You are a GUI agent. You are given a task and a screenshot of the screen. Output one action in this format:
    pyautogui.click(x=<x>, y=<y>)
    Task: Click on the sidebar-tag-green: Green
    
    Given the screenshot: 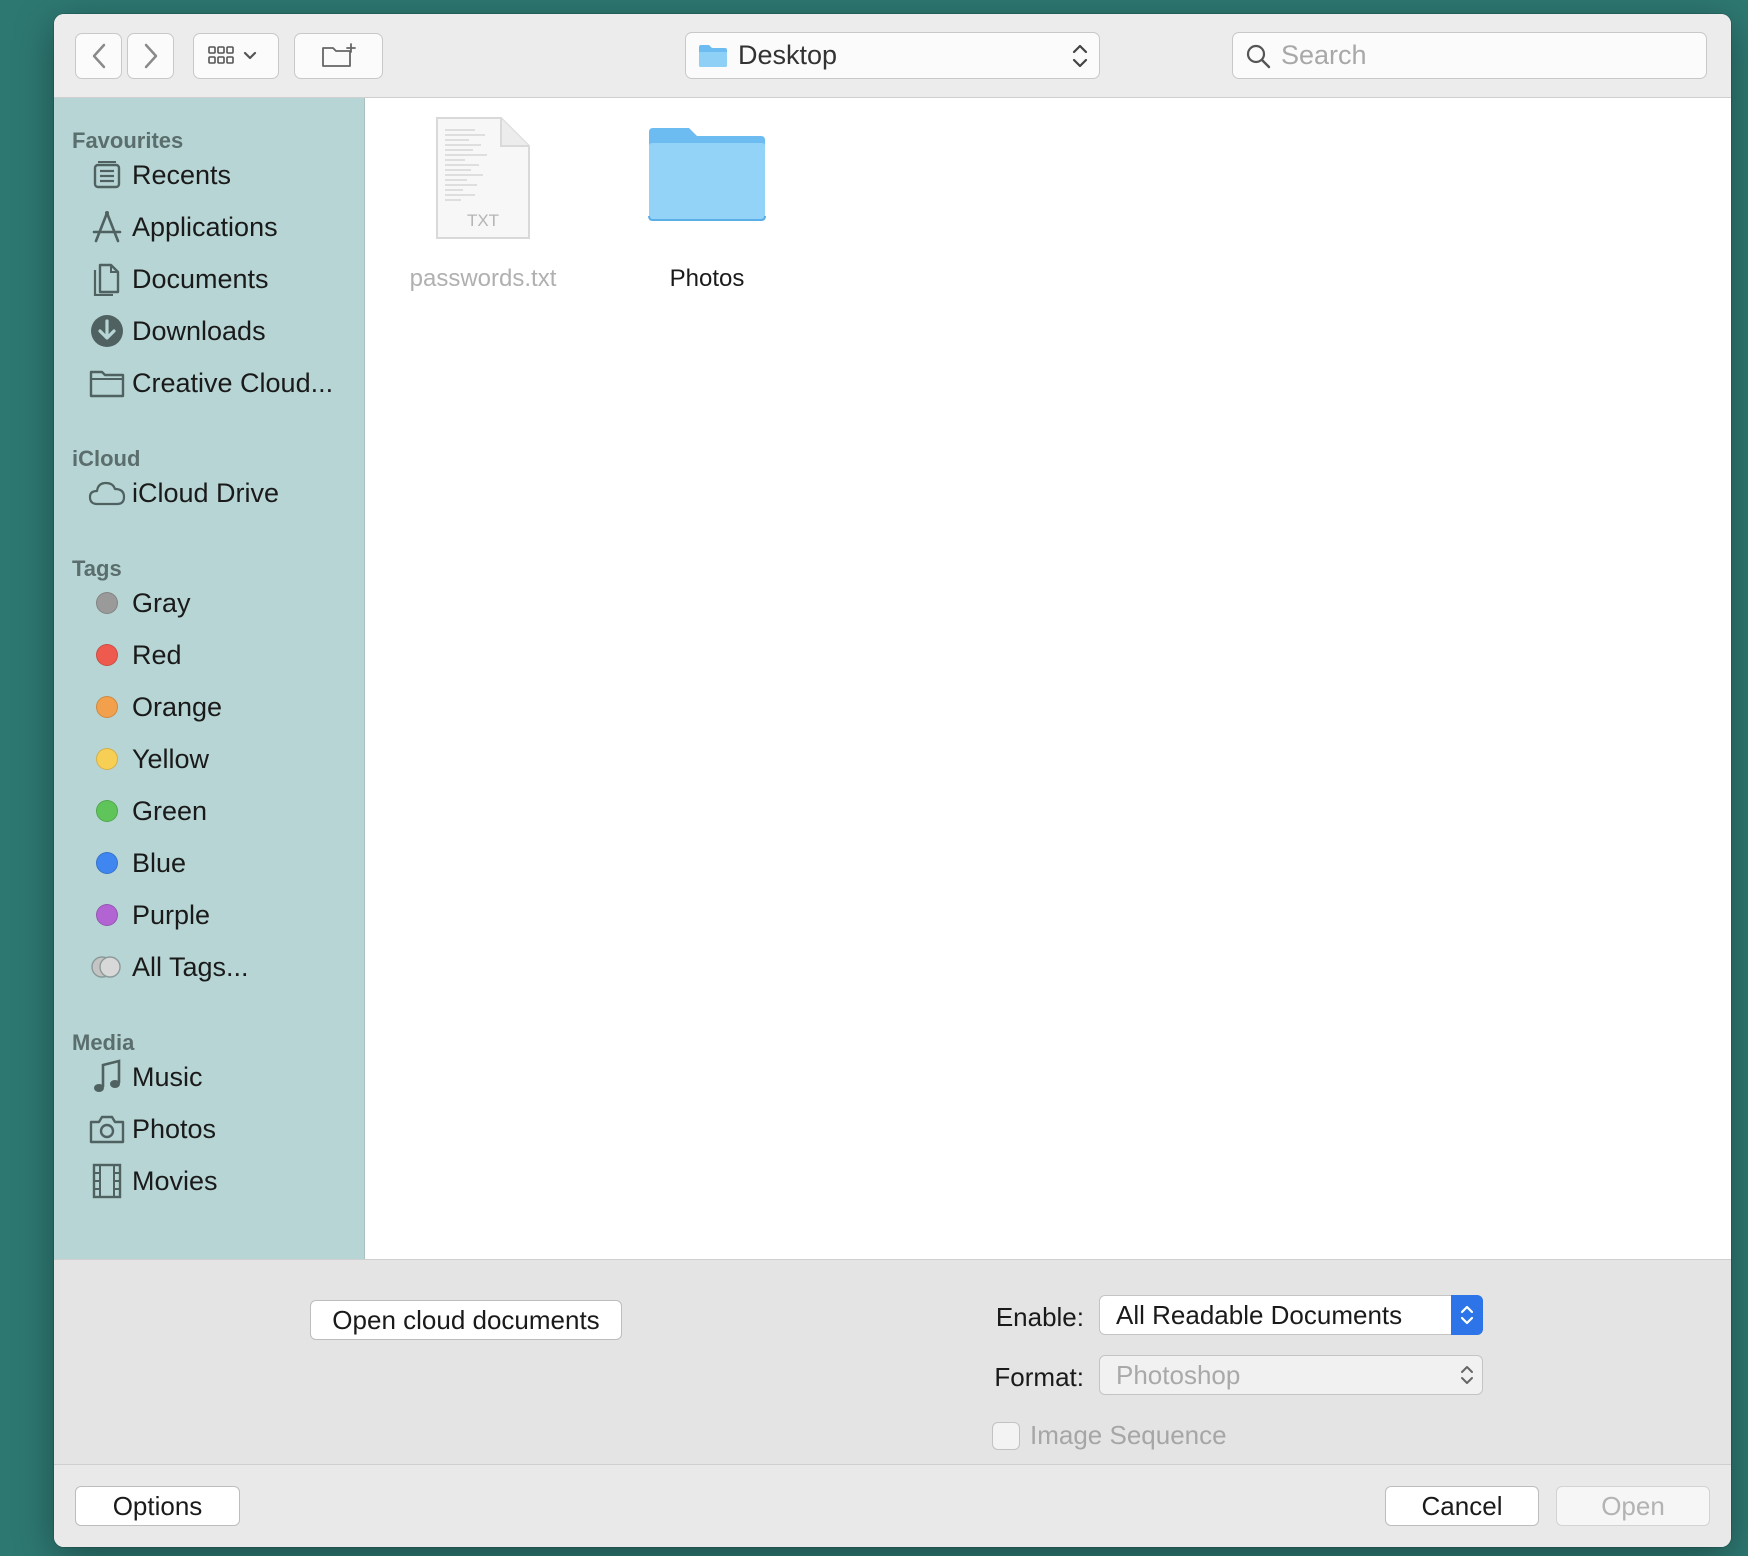 What is the action you would take?
    pyautogui.click(x=223, y=811)
    